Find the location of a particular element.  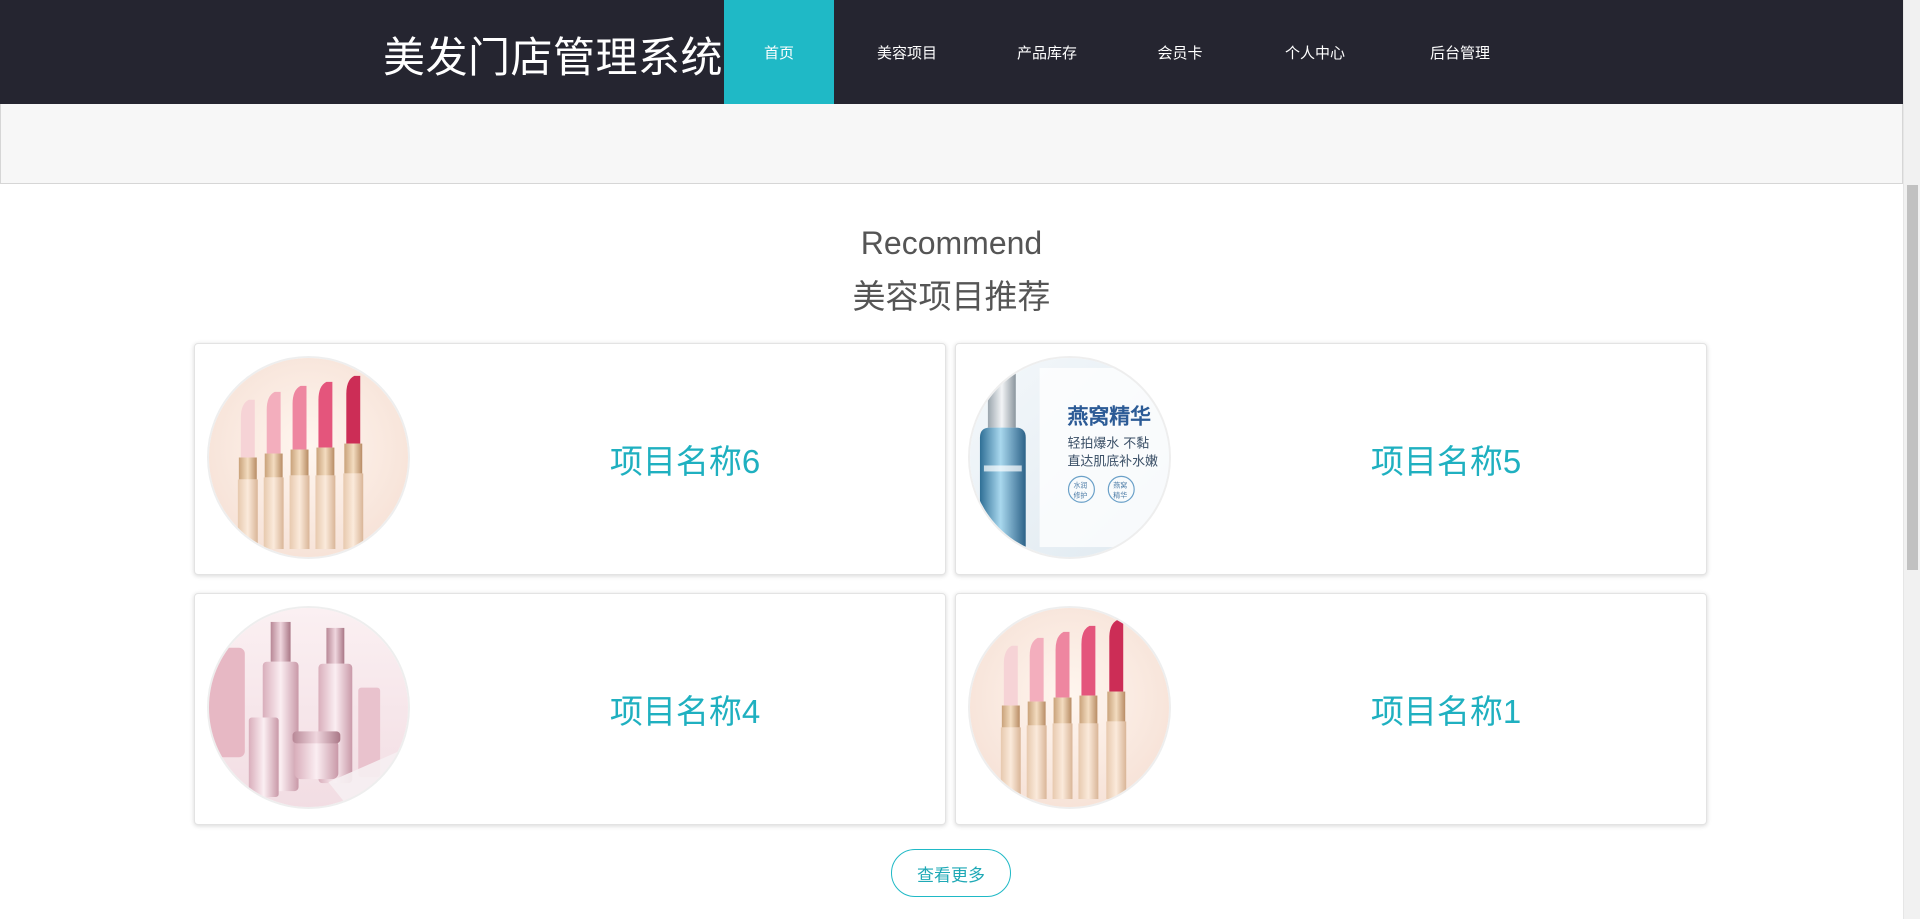

project-title: 项目名称1 is located at coordinates (1446, 709).